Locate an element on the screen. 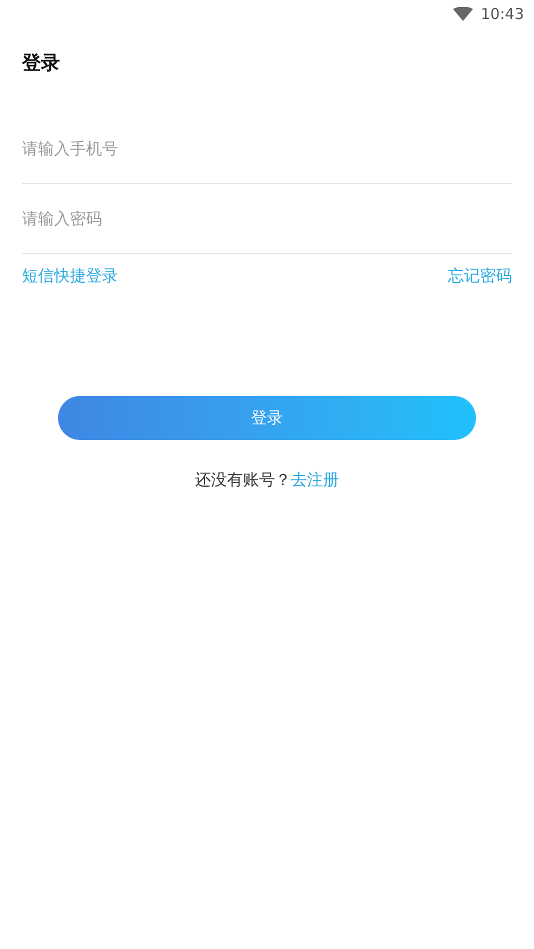 The height and width of the screenshot is (949, 534). forgot-password-link: 忘记密码 is located at coordinates (480, 276).